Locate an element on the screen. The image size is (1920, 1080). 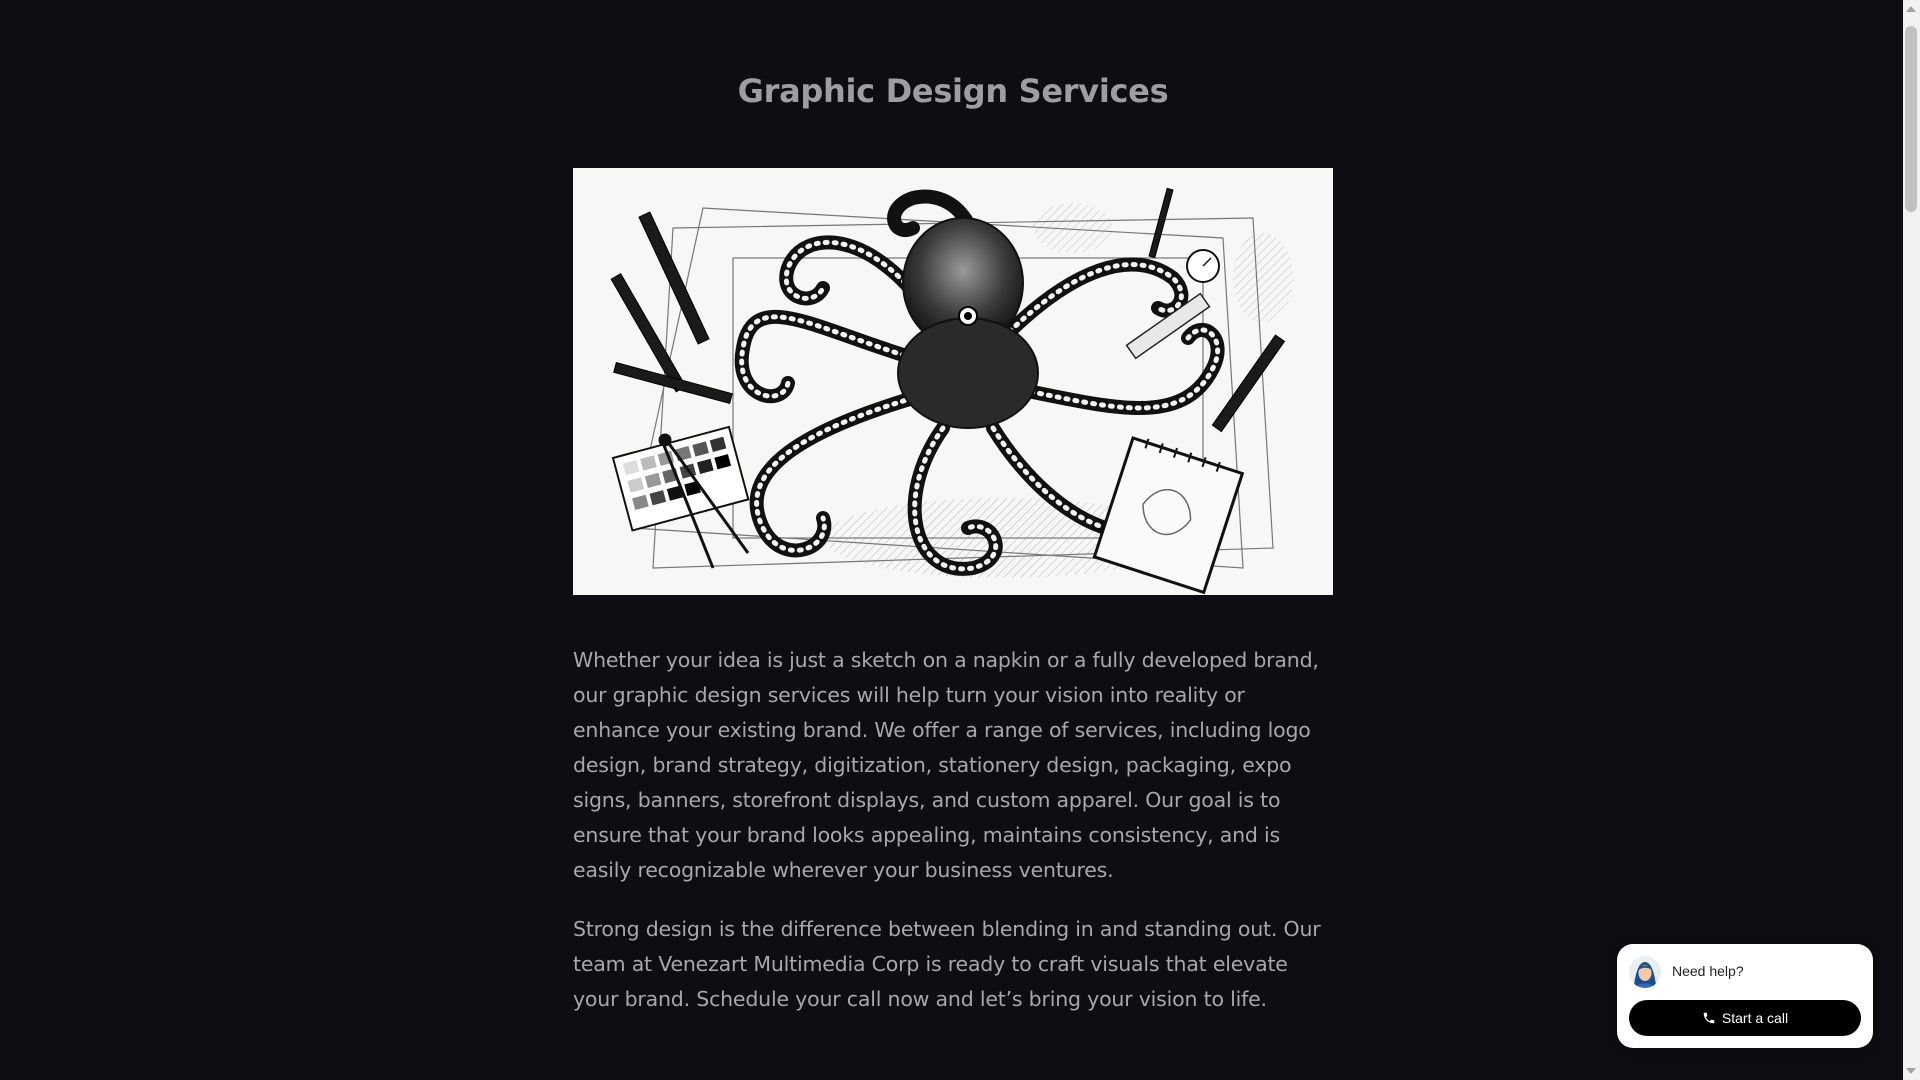
help-widget: Need help? Start a call is located at coordinates (1745, 996).